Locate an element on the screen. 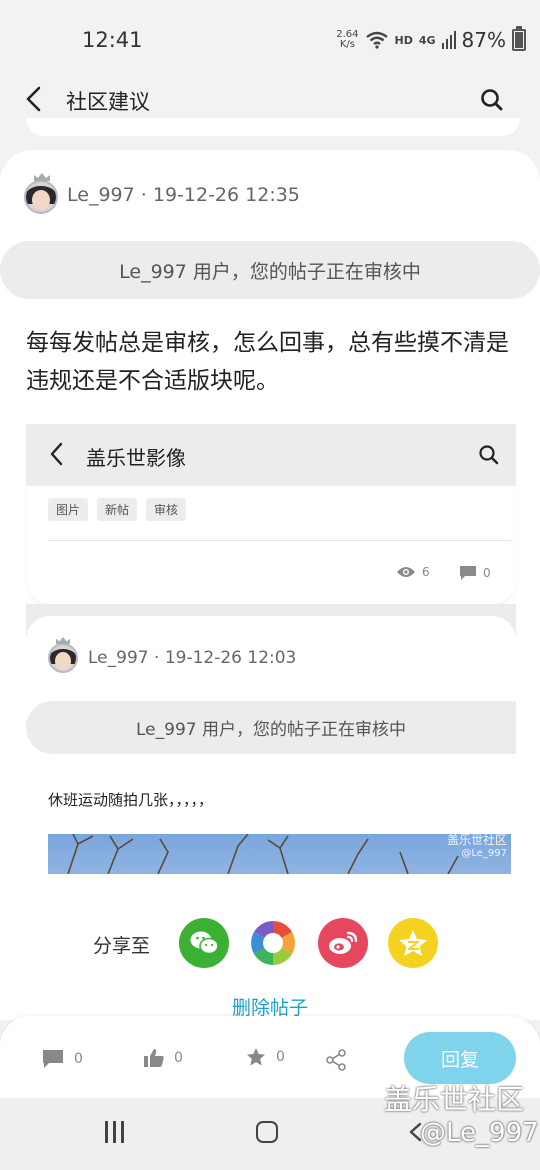  network-speed: 2.64 K/s is located at coordinates (347, 40).